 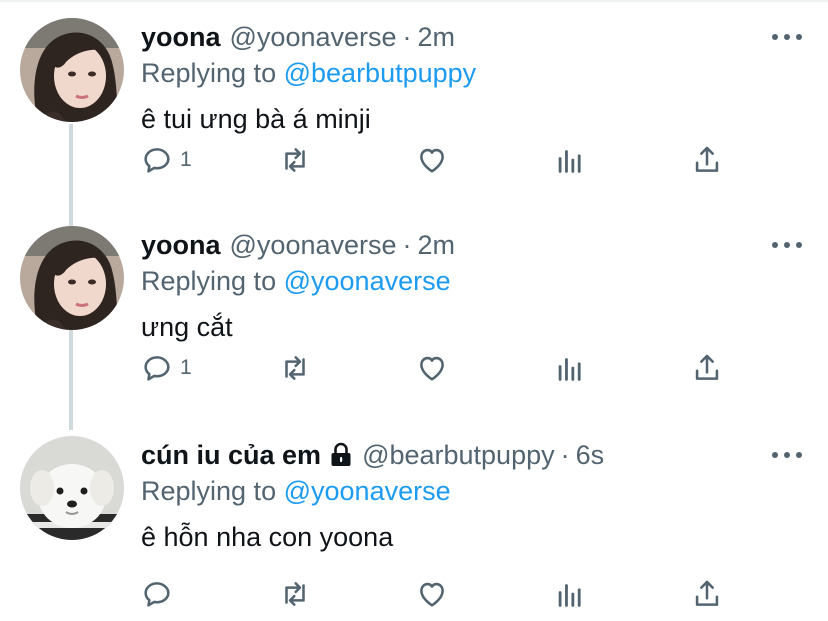 What do you see at coordinates (380, 73) in the screenshot?
I see `replying-to-mention: @bearbutpuppy` at bounding box center [380, 73].